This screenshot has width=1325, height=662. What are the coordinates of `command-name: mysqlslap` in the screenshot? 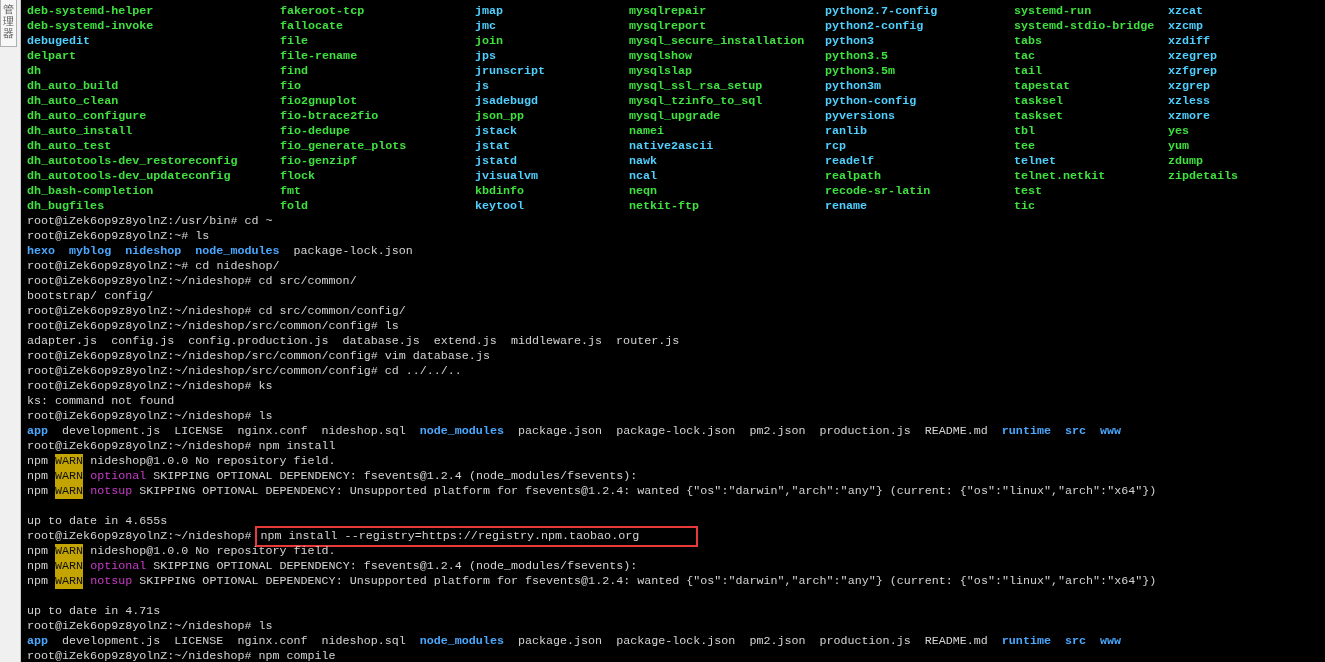 It's located at (661, 71).